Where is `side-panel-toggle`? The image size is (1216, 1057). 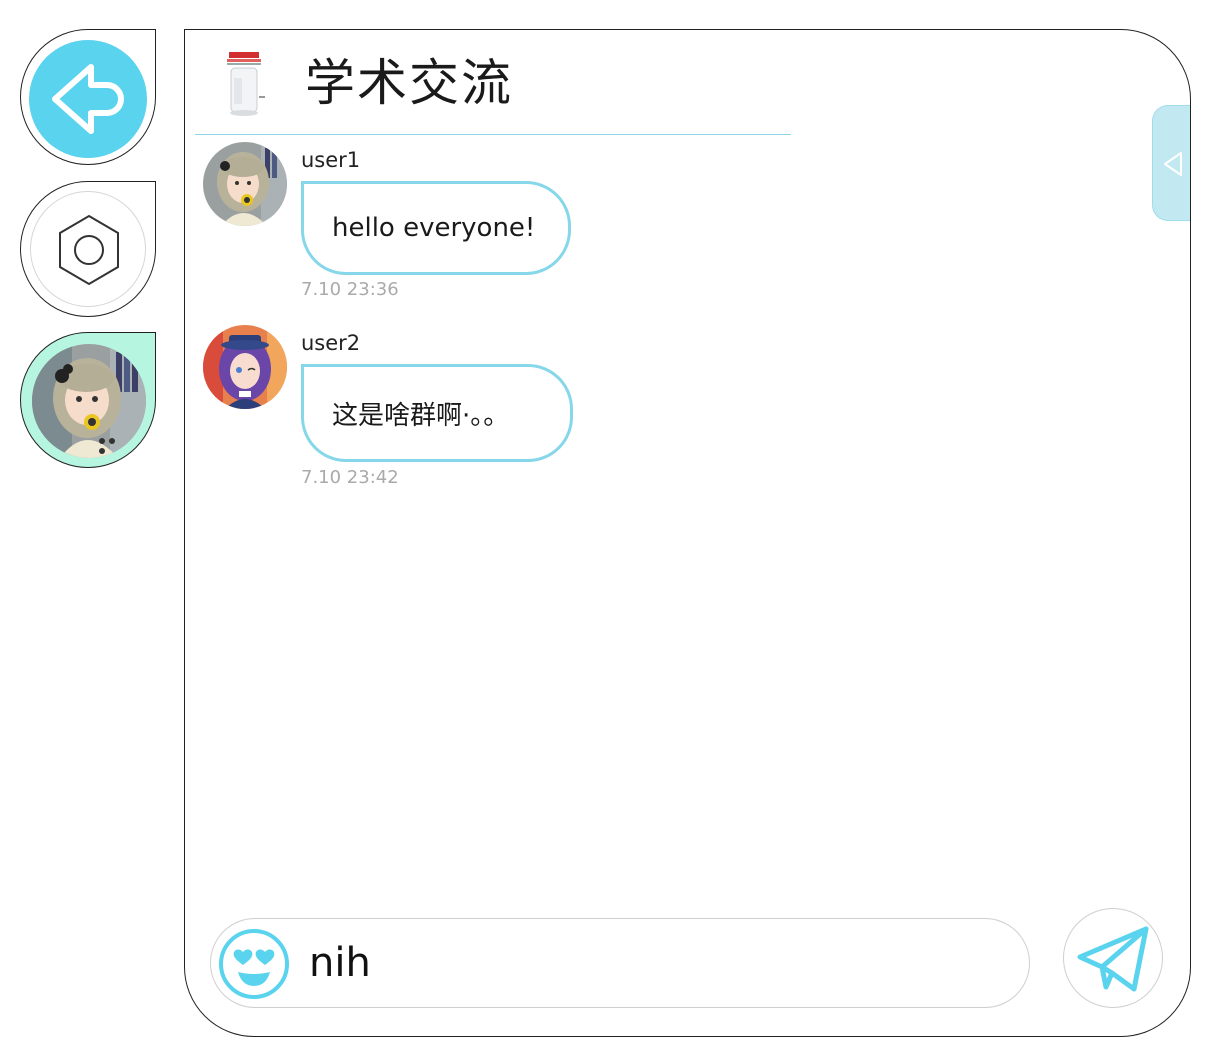 side-panel-toggle is located at coordinates (1171, 163).